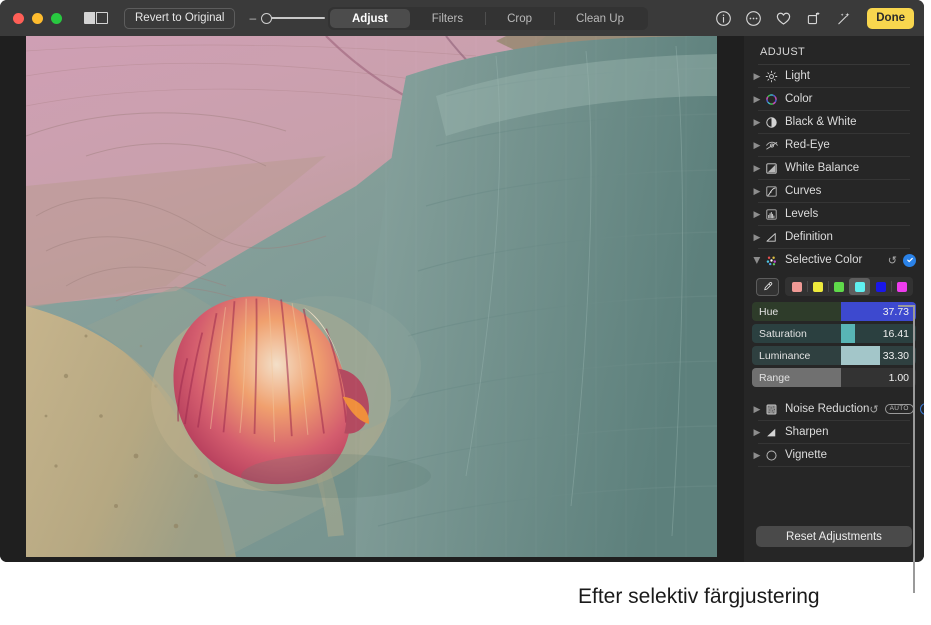 This screenshot has width=931, height=625. I want to click on sidebar-item-definition: ▶ Definition, so click(834, 237).